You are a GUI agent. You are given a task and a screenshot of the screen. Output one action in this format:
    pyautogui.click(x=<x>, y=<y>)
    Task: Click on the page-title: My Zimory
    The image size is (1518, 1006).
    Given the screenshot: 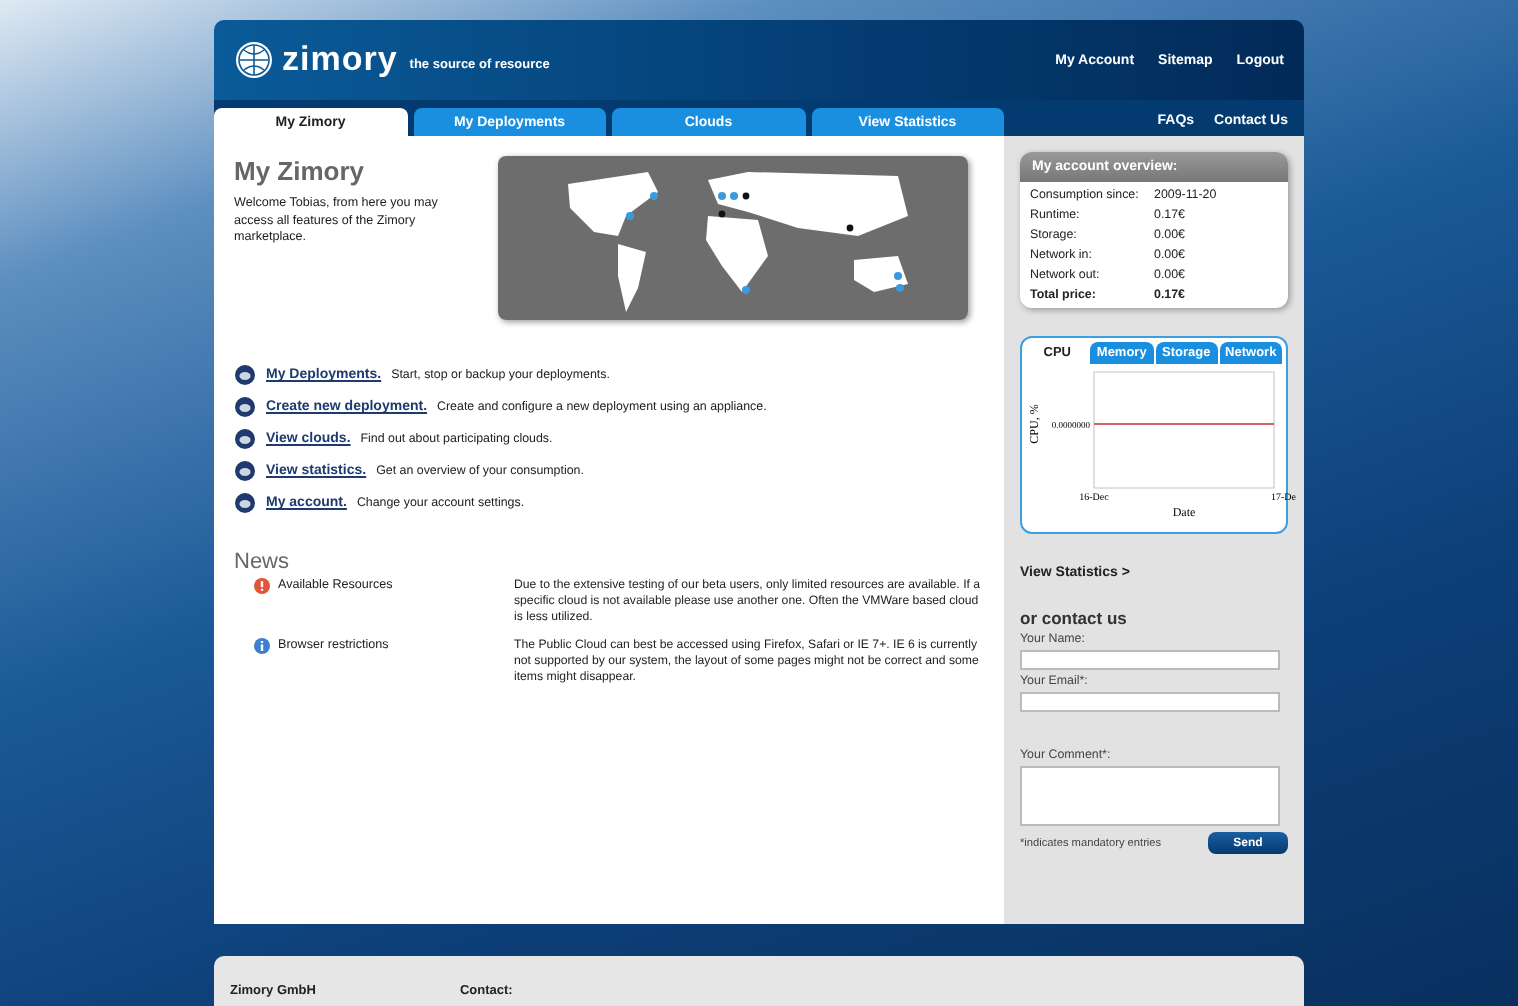 What is the action you would take?
    pyautogui.click(x=300, y=171)
    